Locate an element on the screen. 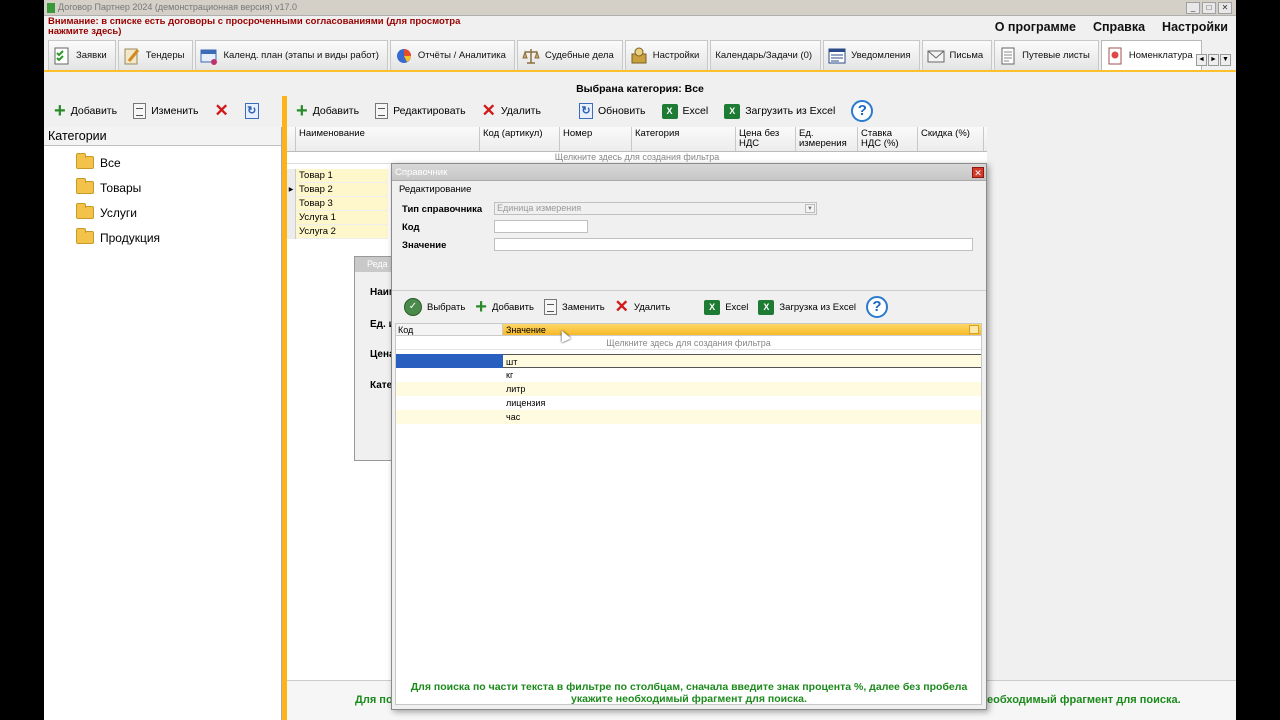  category-refresh-button: ↻ is located at coordinates (252, 111).